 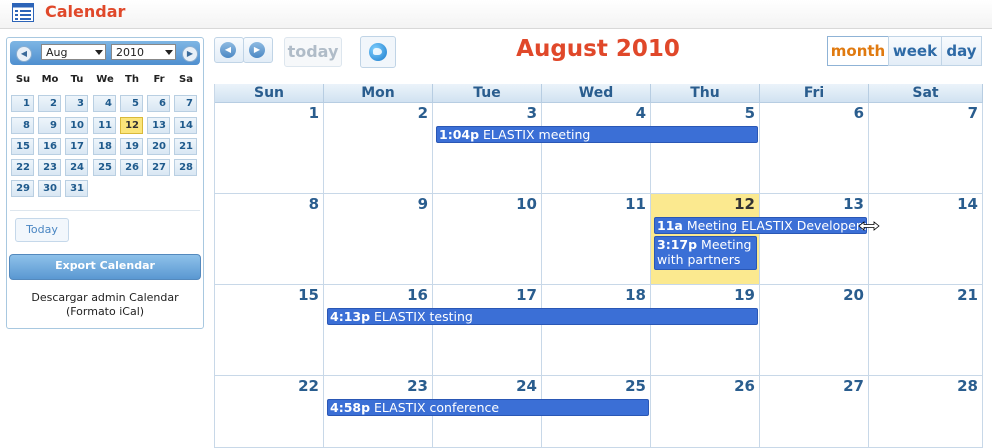 I want to click on mini-day: 28, so click(x=185, y=167).